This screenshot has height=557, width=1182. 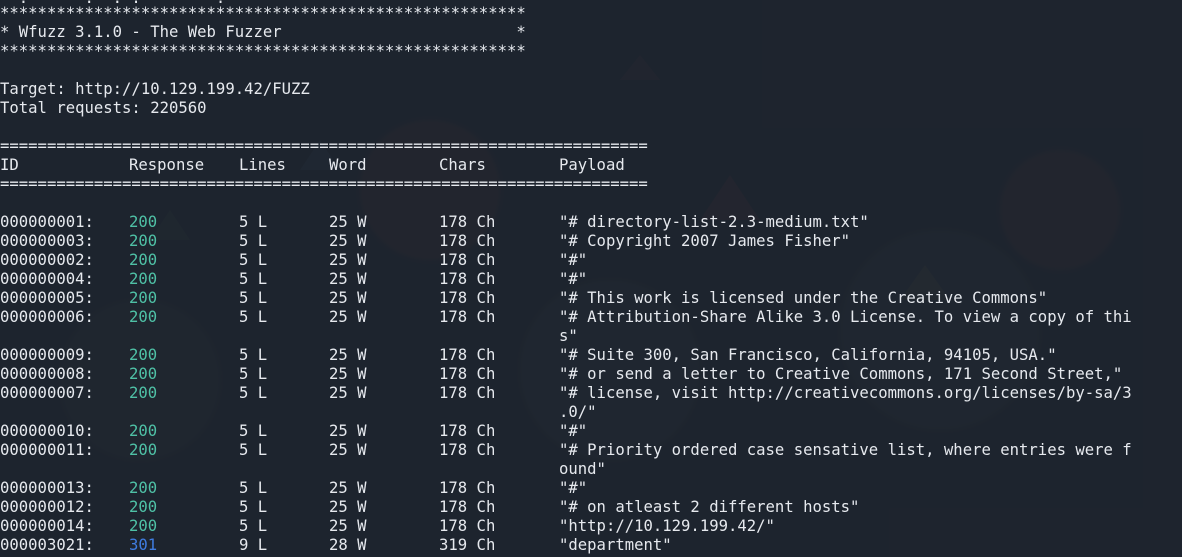 I want to click on row-id: 000000009:, so click(x=47, y=355).